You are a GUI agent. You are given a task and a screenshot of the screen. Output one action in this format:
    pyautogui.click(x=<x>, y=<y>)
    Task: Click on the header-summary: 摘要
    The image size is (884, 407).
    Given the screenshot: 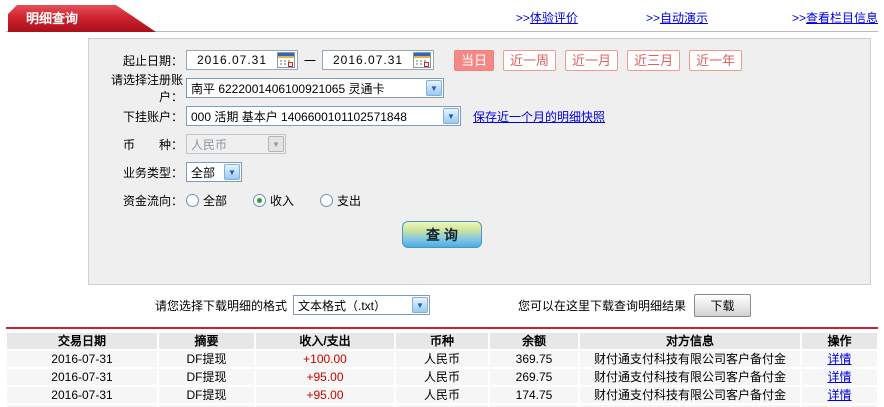 What is the action you would take?
    pyautogui.click(x=206, y=341)
    